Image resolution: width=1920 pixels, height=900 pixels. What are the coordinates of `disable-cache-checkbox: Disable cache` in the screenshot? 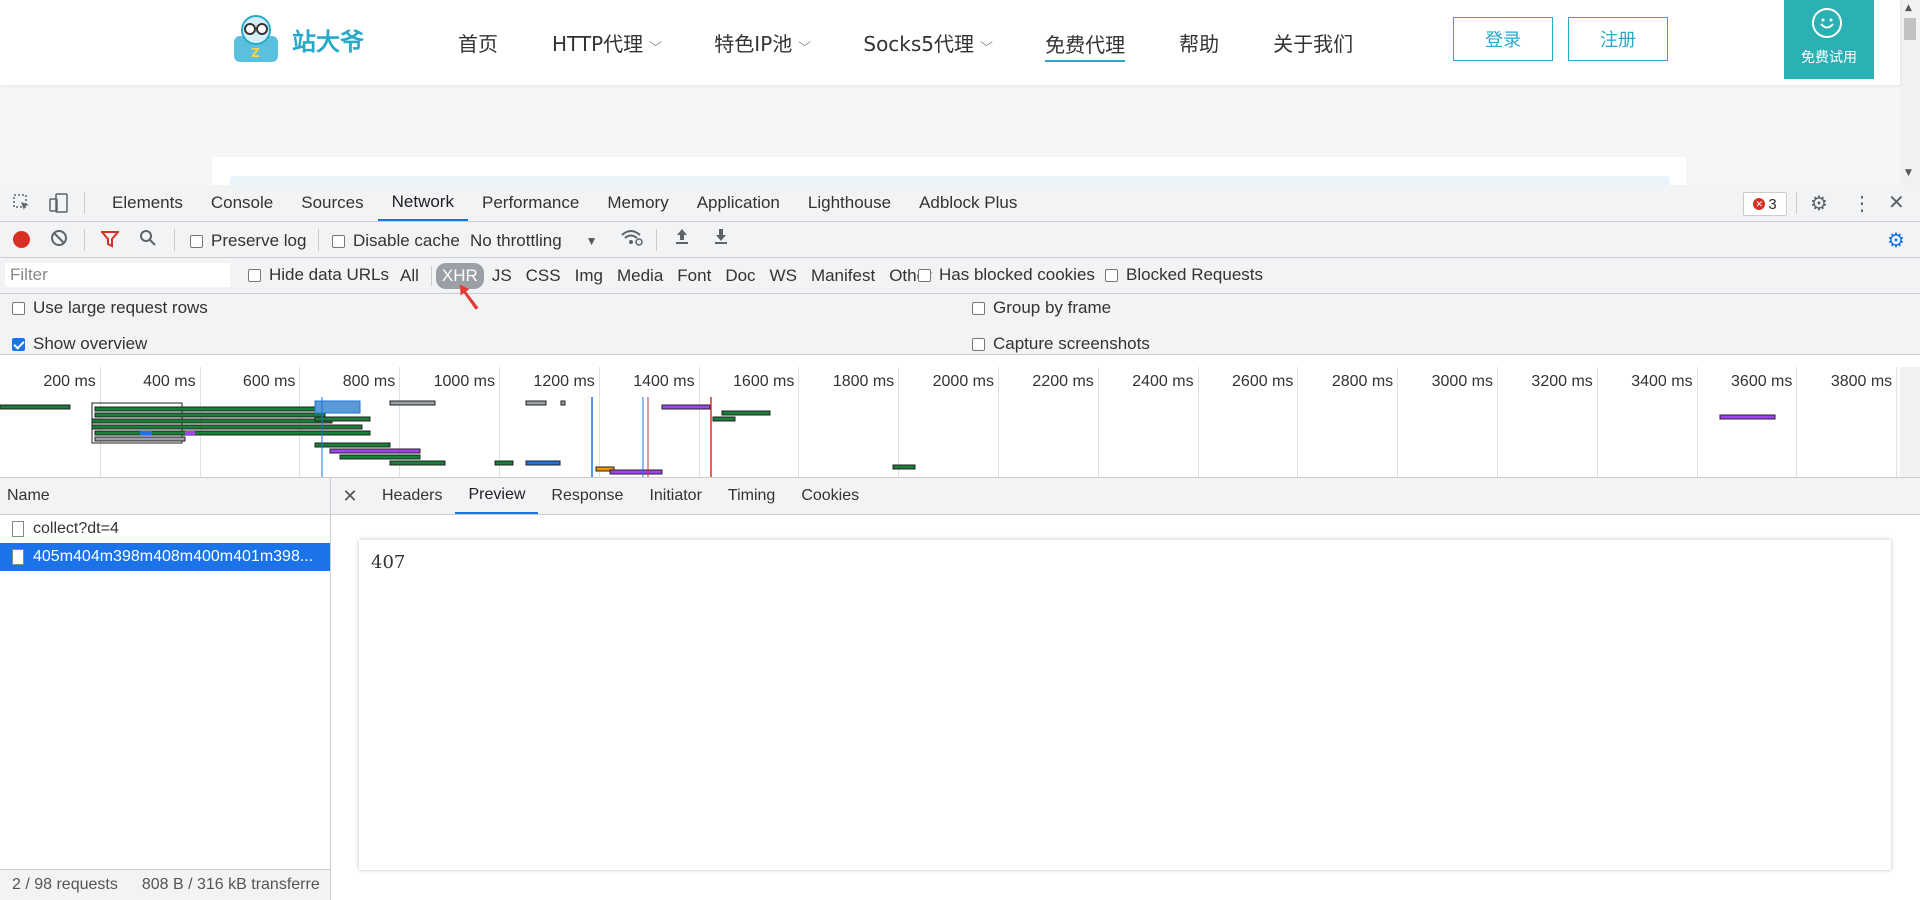 It's located at (396, 241).